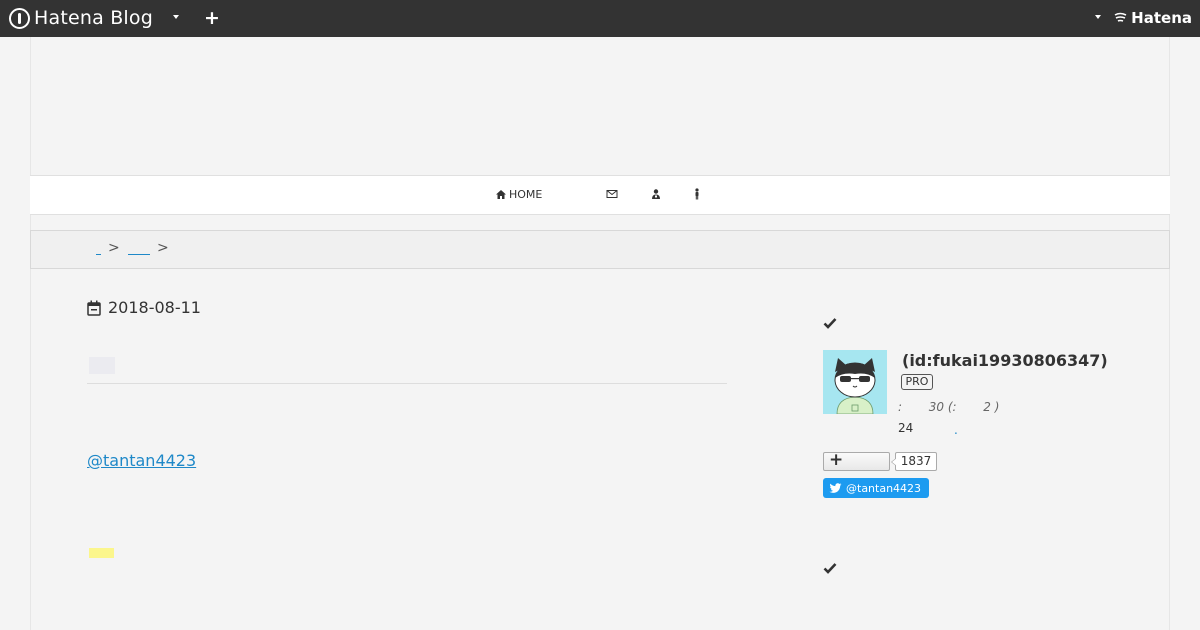 The height and width of the screenshot is (630, 1200). Describe the element at coordinates (697, 194) in the screenshot. I see `person-icon` at that location.